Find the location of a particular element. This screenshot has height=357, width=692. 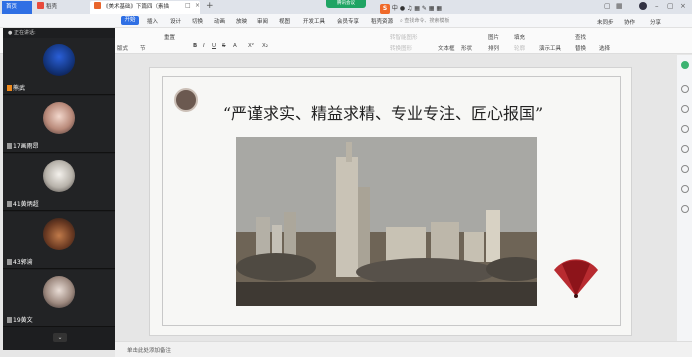

participant-tile: 41黄炳超 is located at coordinates (59, 182).